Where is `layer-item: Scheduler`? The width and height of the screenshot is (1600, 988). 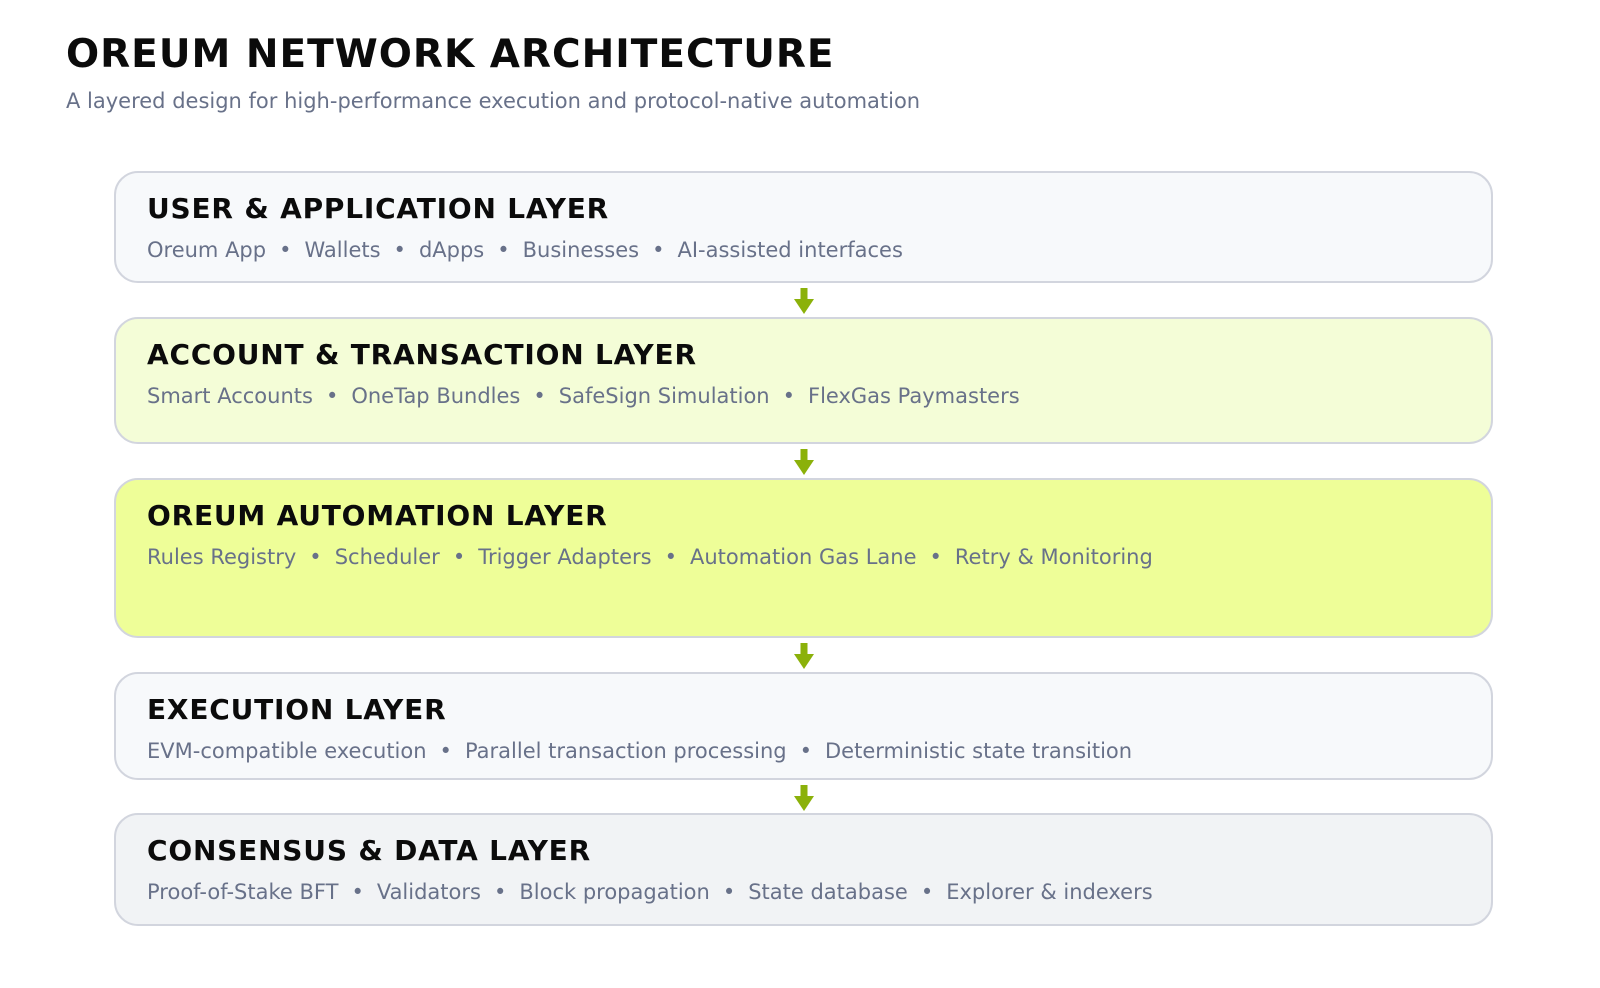
layer-item: Scheduler is located at coordinates (387, 557).